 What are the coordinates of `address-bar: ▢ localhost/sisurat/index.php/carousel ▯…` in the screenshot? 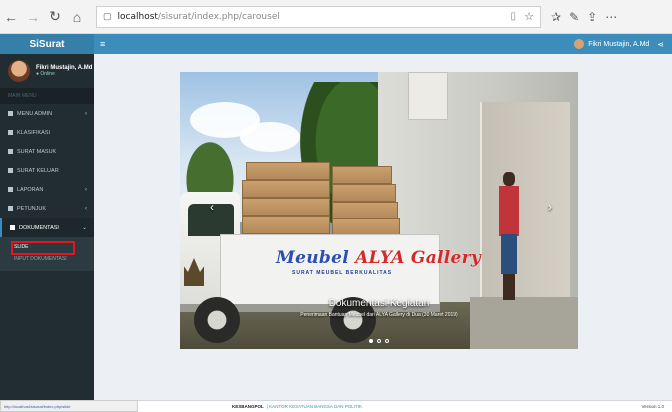 It's located at (318, 16).